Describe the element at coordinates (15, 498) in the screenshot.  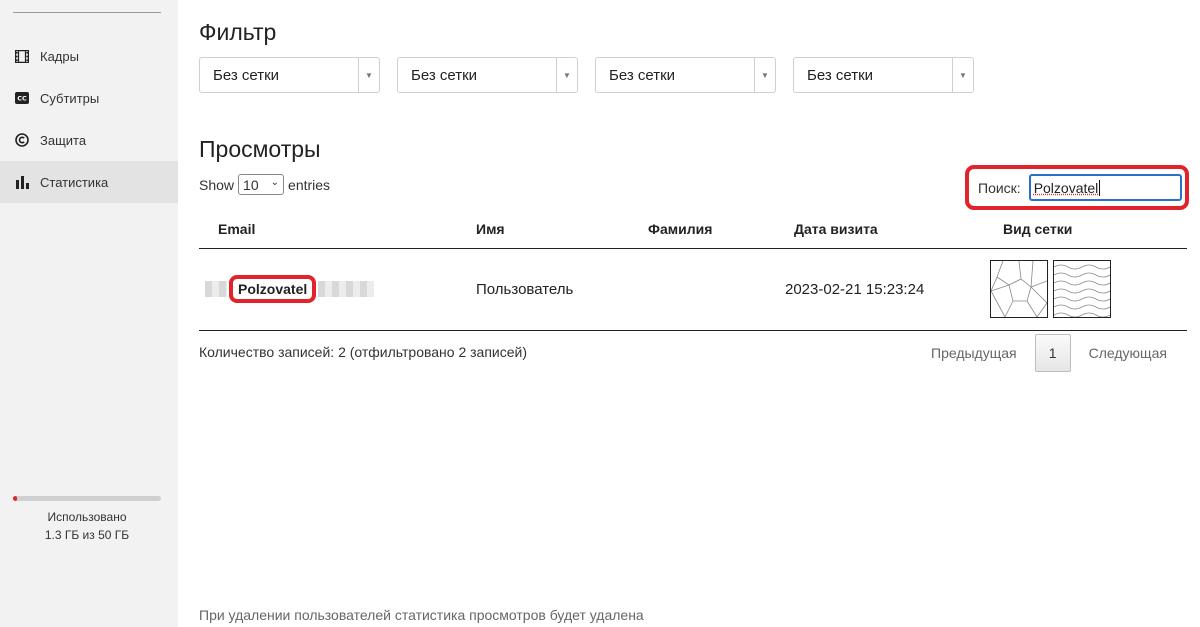
I see `storage-usage-fill` at that location.